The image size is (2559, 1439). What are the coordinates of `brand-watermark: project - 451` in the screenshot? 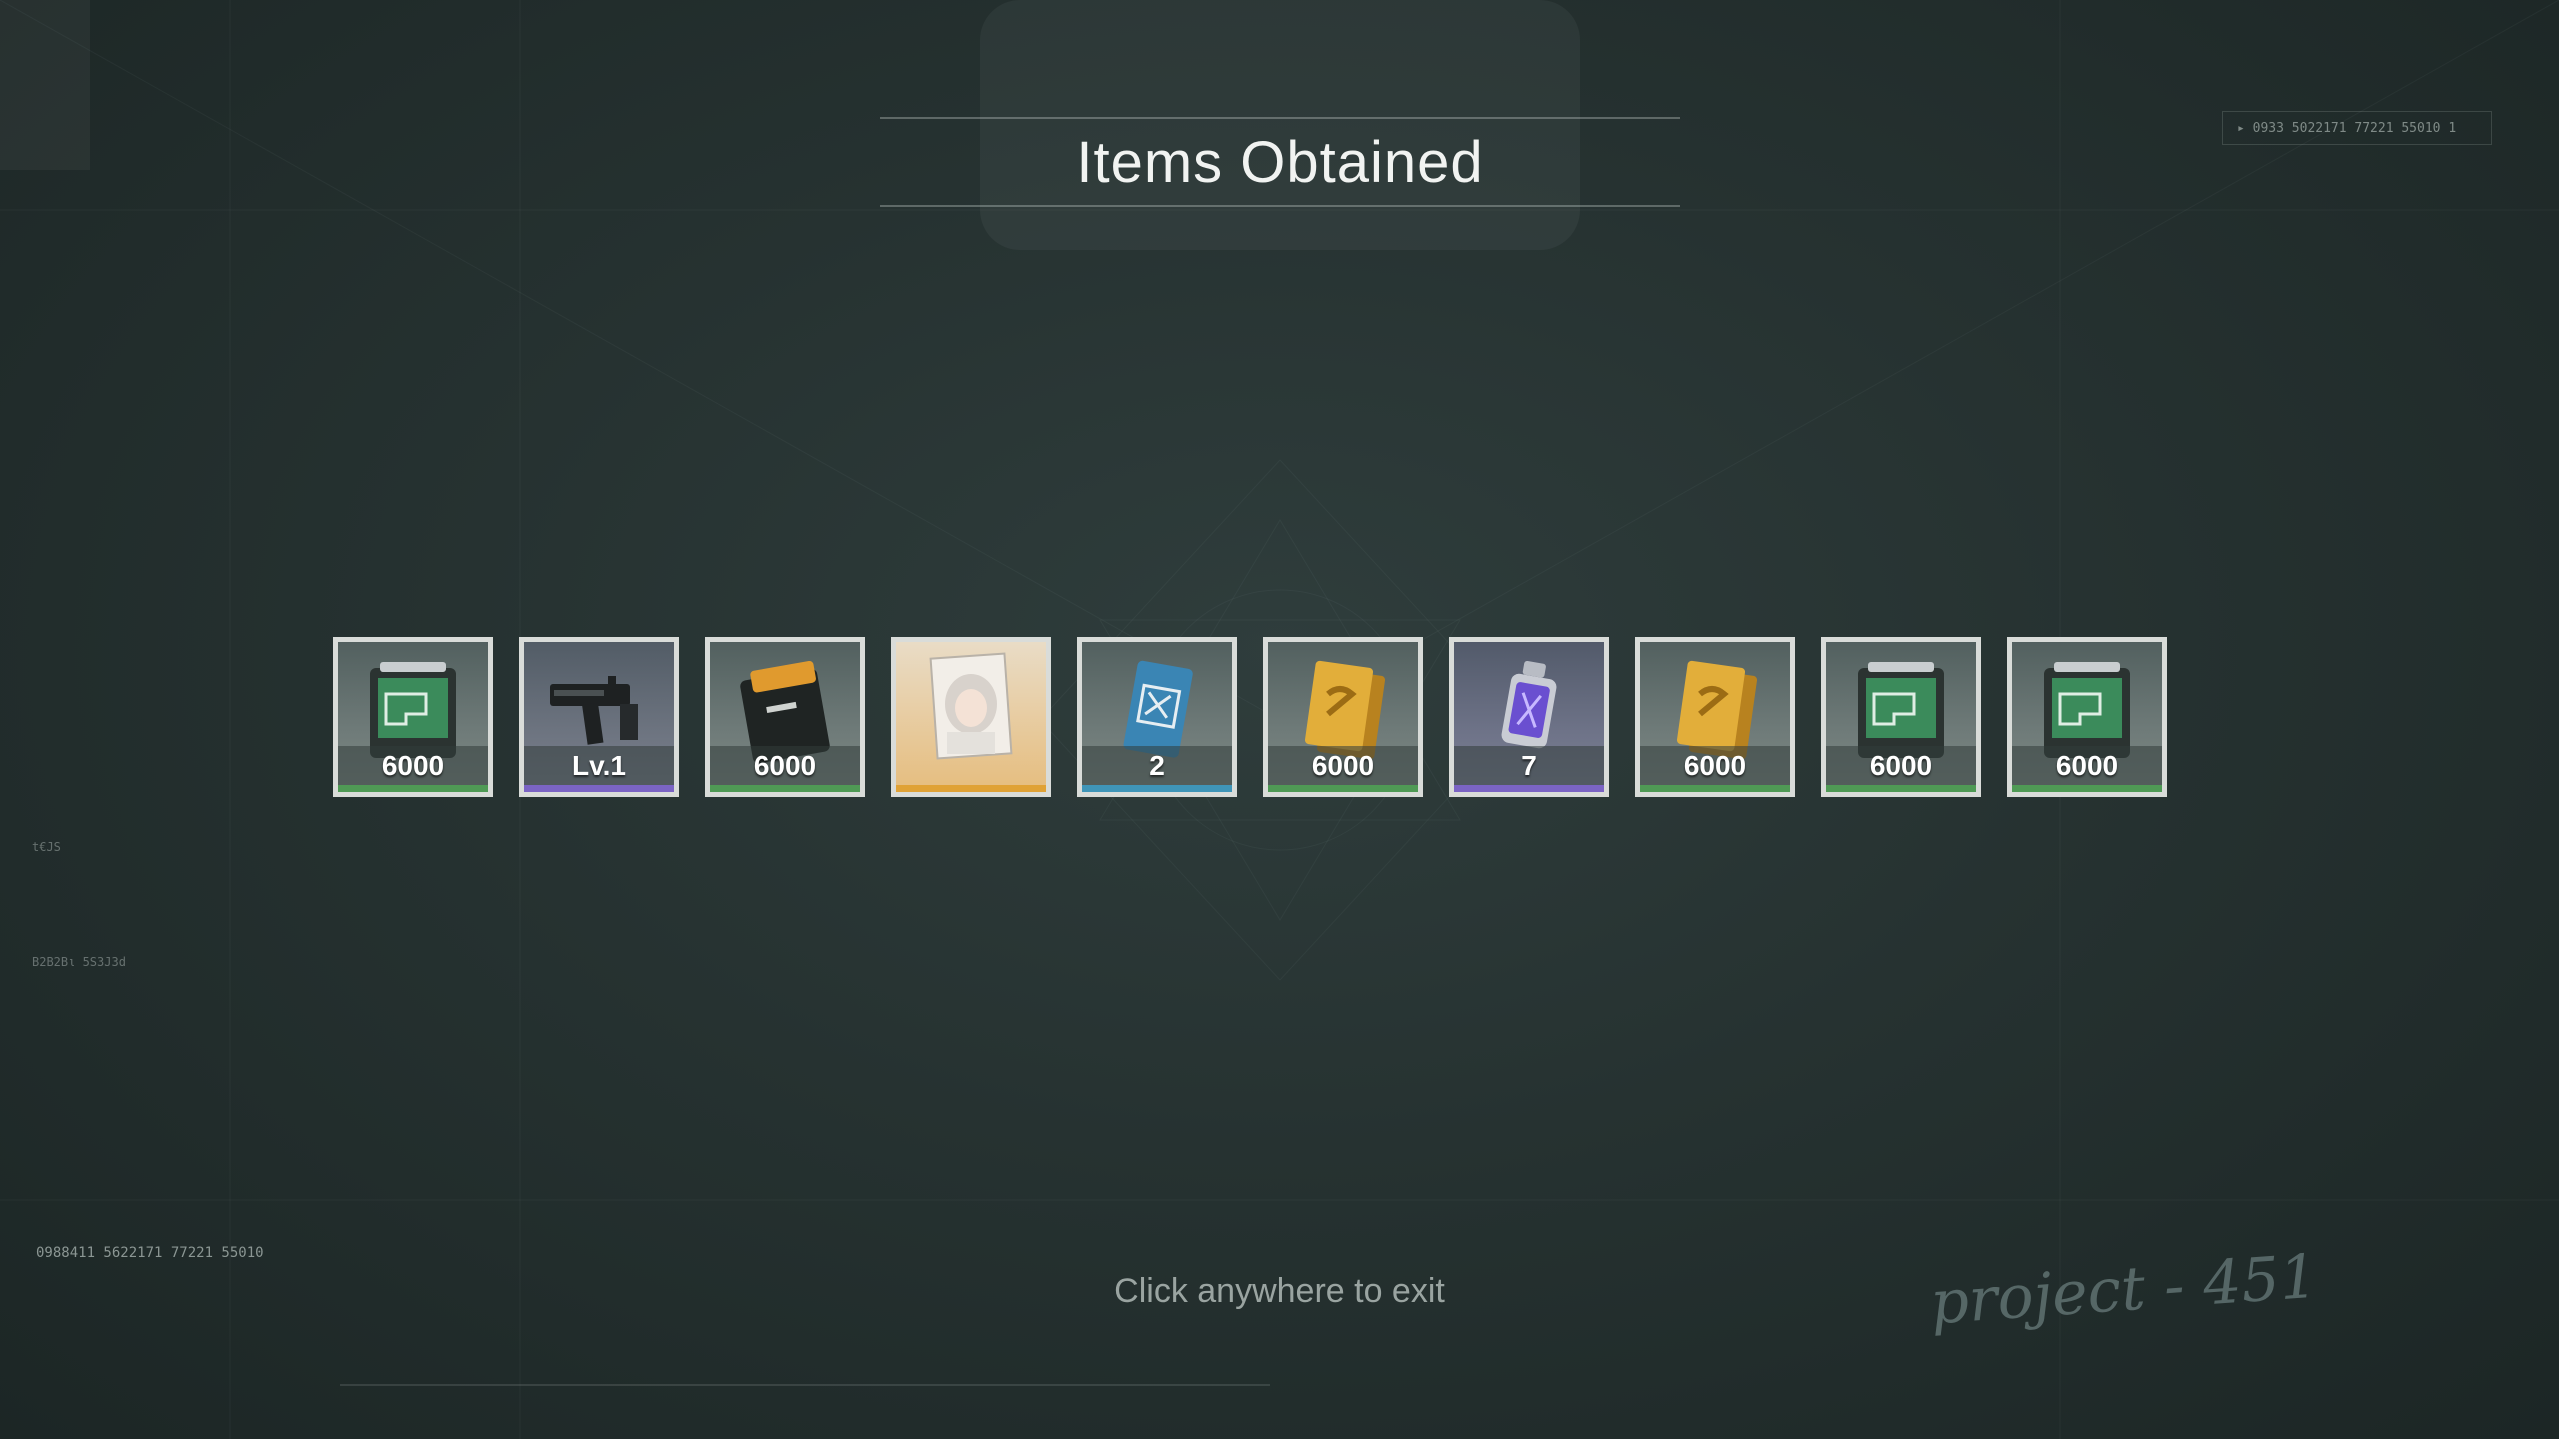 It's located at (2124, 1290).